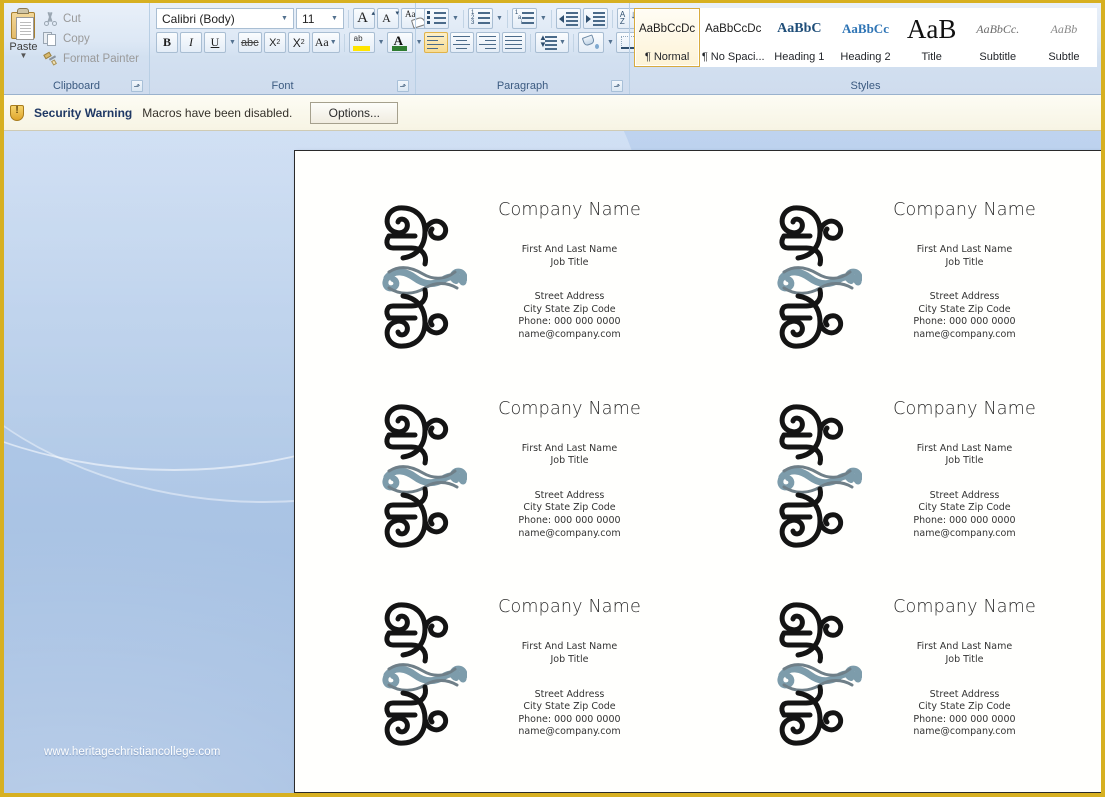 The image size is (1105, 797). I want to click on italic-button: I, so click(191, 42).